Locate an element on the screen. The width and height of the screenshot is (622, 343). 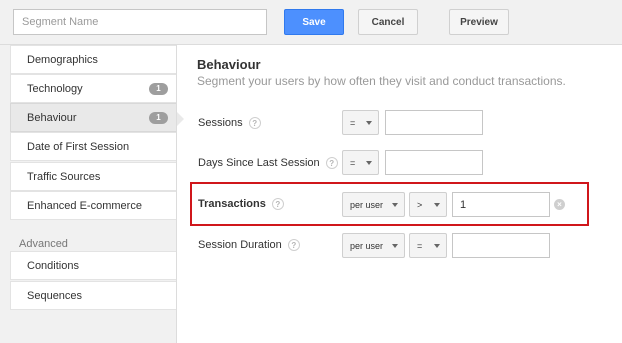
session-duration-label: Session Duration ? is located at coordinates (249, 245).